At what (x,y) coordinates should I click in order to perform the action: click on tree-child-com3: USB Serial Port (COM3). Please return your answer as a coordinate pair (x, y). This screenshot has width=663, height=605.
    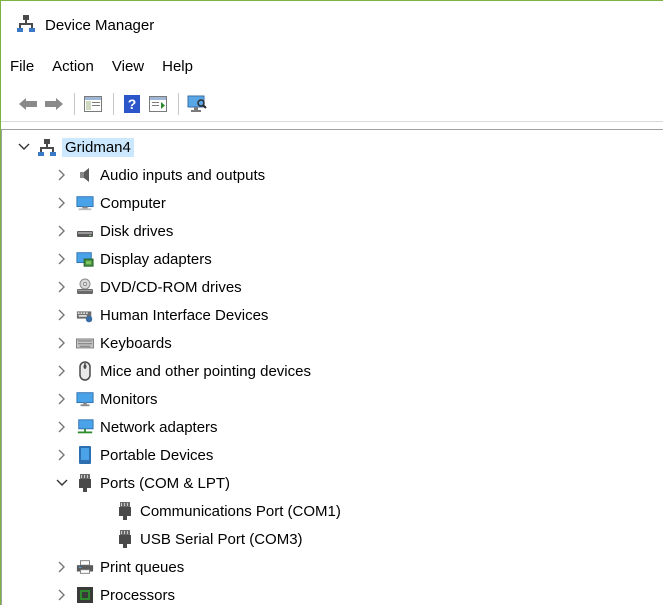
    Looking at the image, I should click on (209, 539).